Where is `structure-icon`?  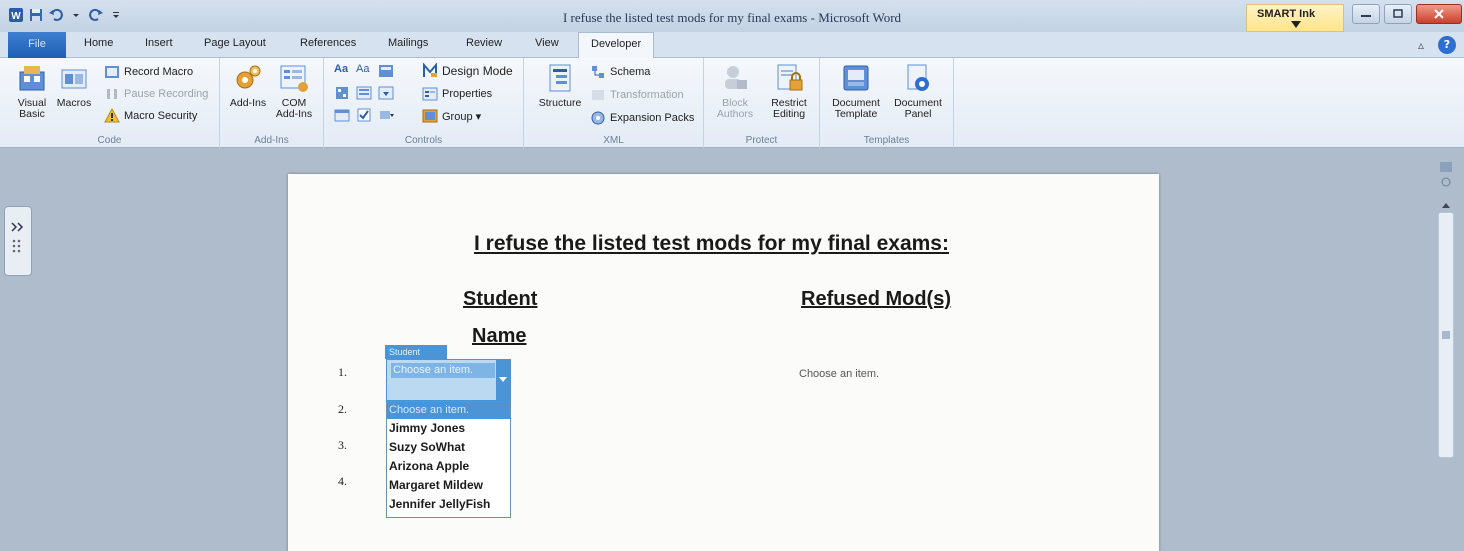
structure-icon is located at coordinates (560, 78).